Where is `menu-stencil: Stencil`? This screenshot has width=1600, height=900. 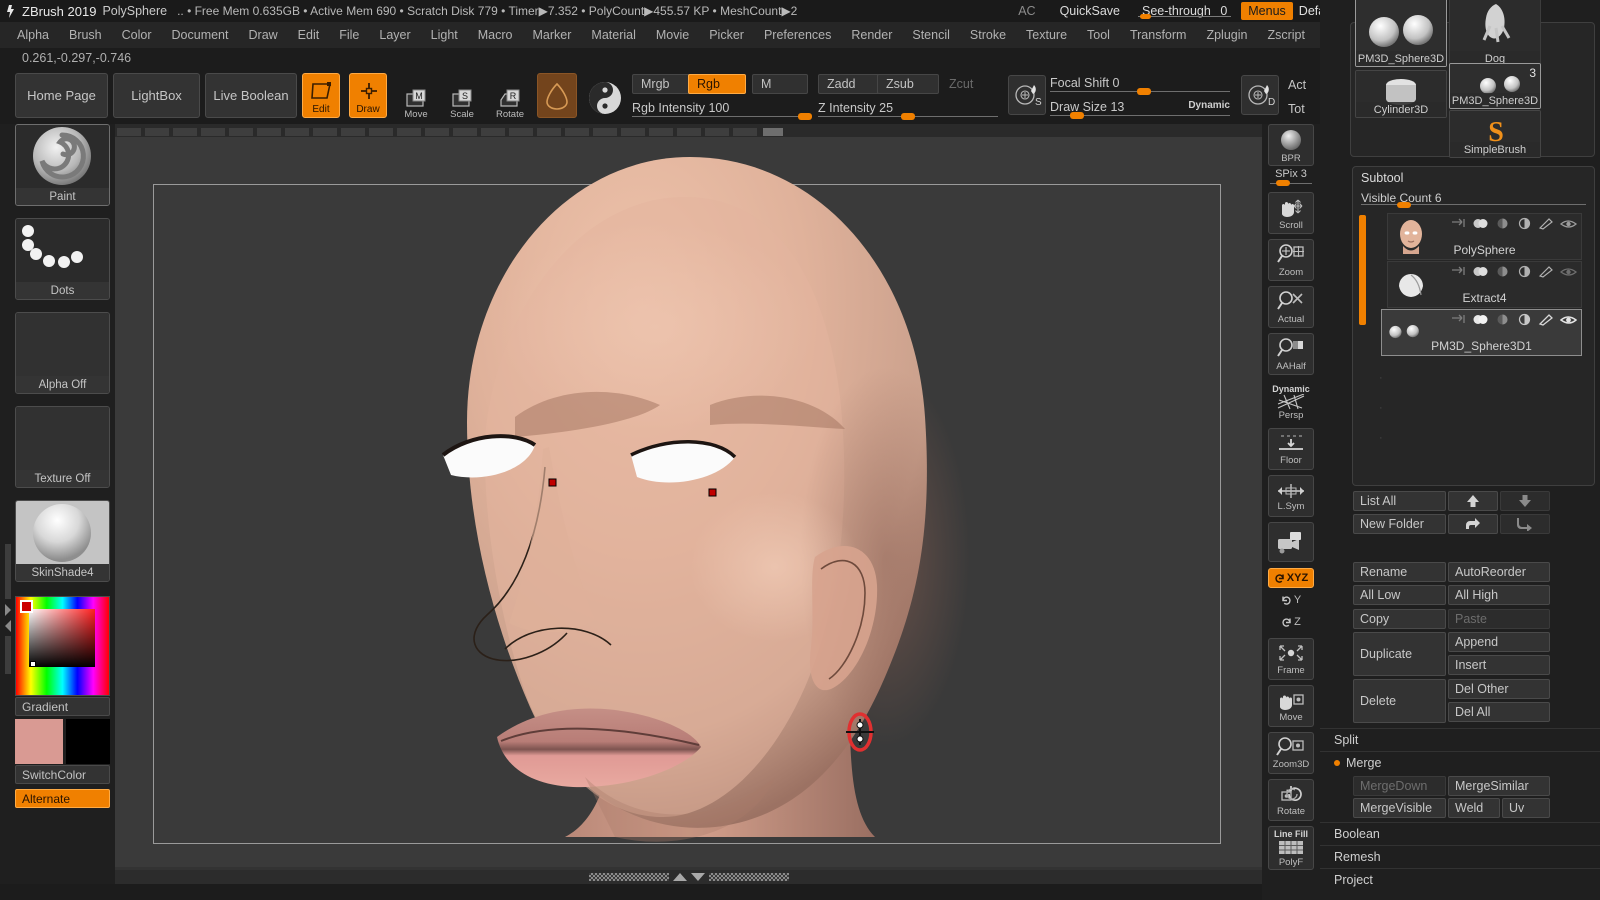
menu-stencil: Stencil is located at coordinates (931, 35).